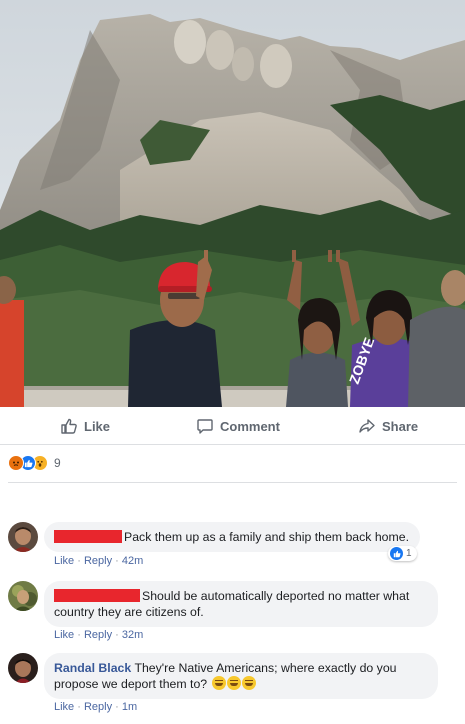 This screenshot has width=465, height=724. I want to click on comment-timestamp: 32m, so click(132, 635).